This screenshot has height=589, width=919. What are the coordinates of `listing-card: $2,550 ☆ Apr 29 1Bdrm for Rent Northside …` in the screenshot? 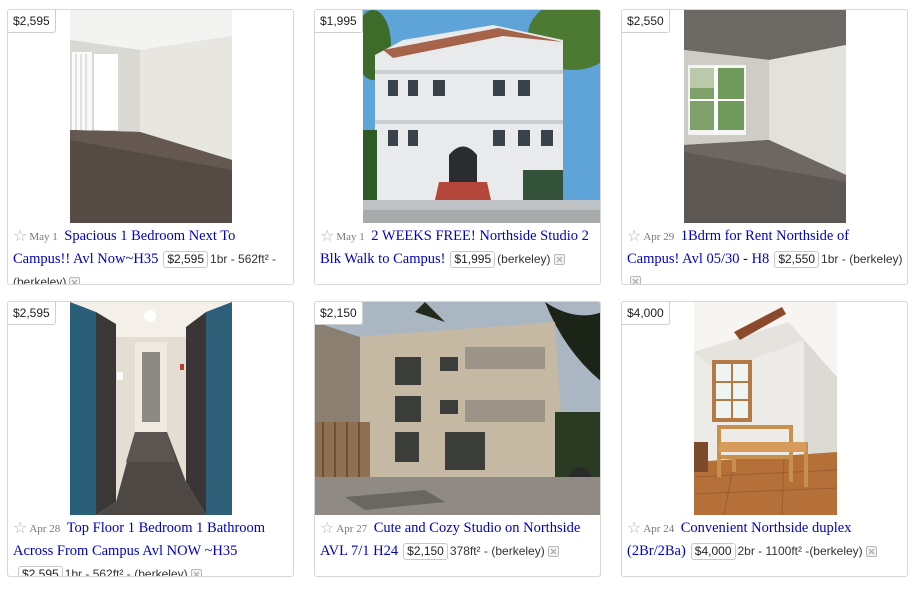 It's located at (764, 147).